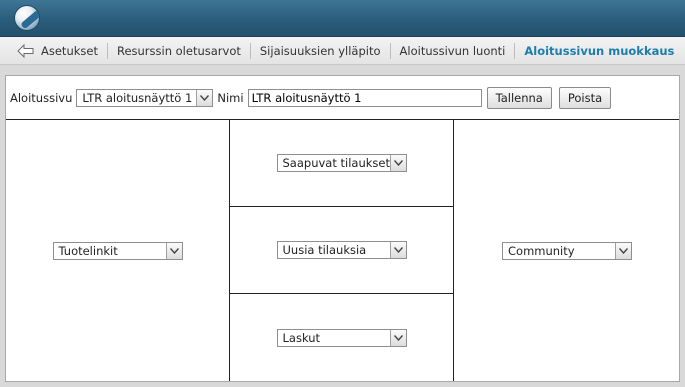 Image resolution: width=685 pixels, height=387 pixels. I want to click on top-header-bar, so click(342, 18).